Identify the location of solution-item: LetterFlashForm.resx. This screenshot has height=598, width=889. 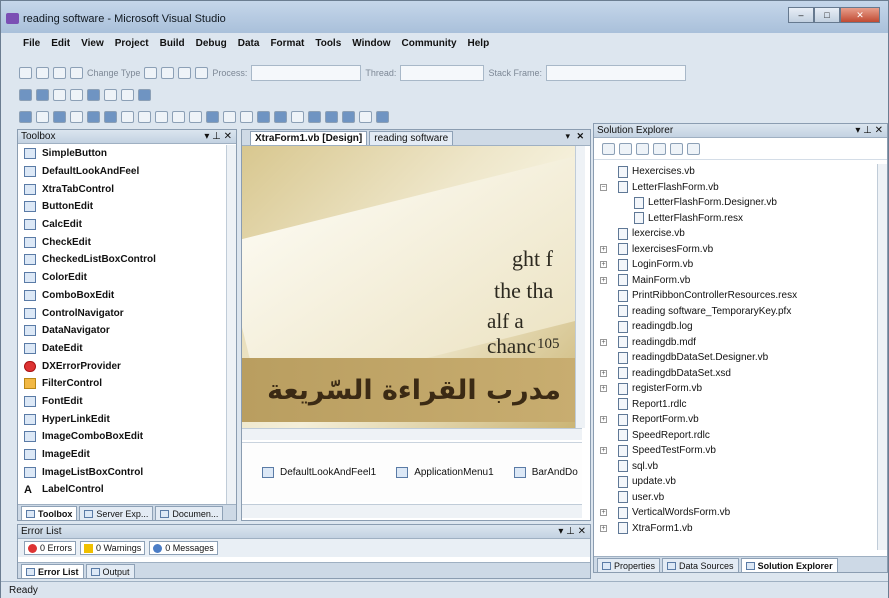
(734, 219).